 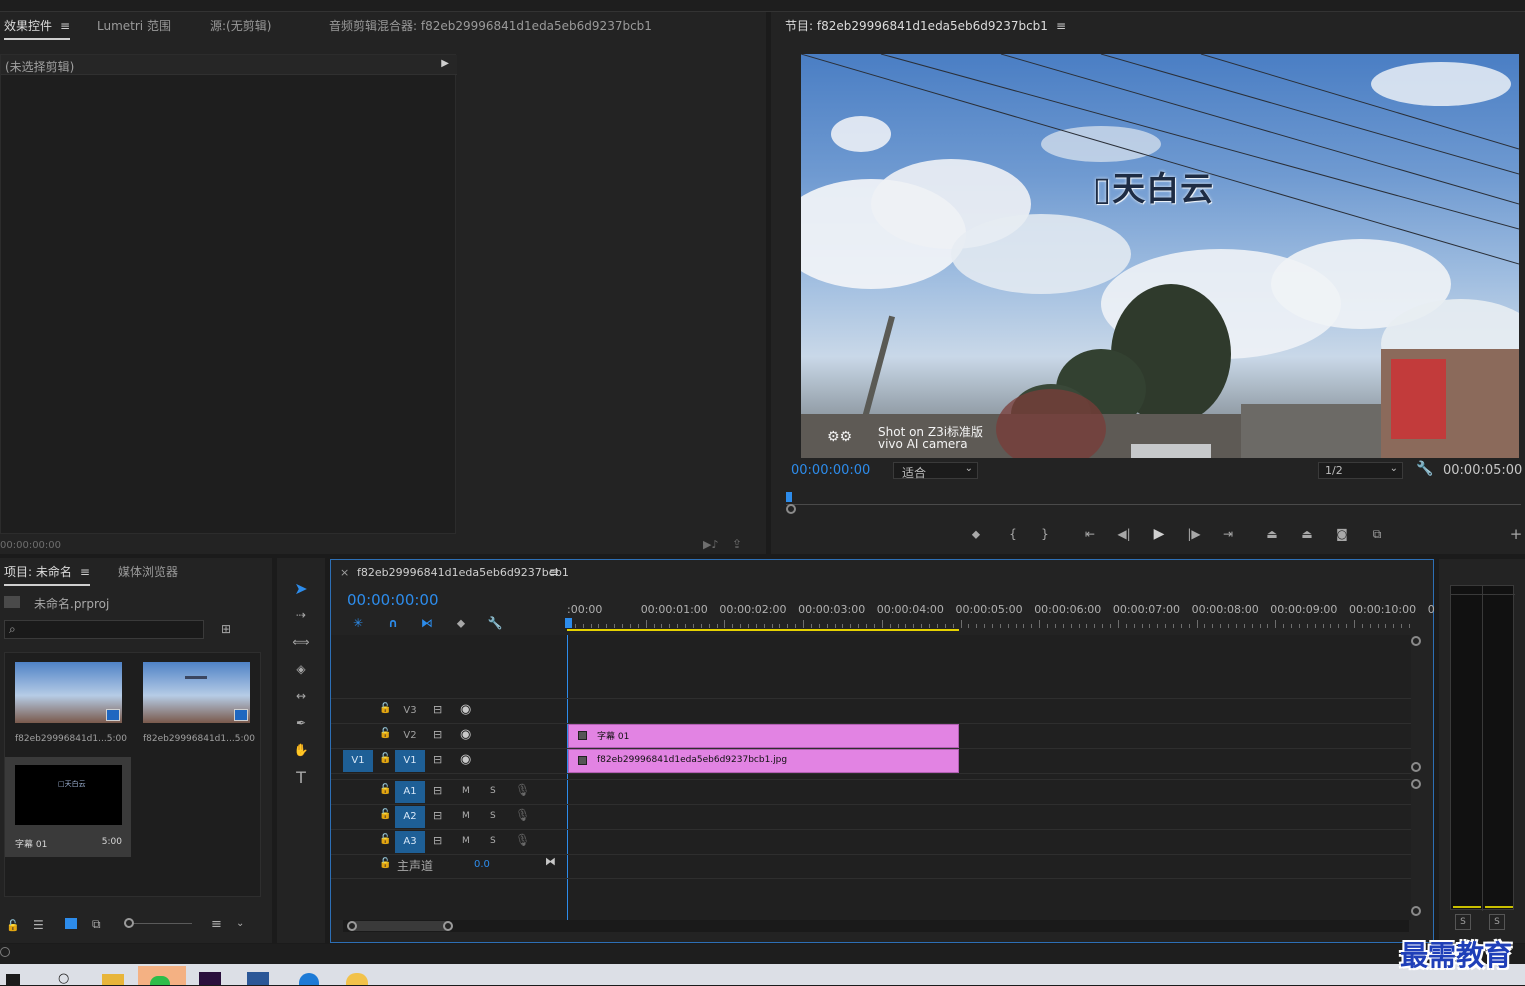 What do you see at coordinates (162, 975) in the screenshot?
I see `wechat-taskbar-button` at bounding box center [162, 975].